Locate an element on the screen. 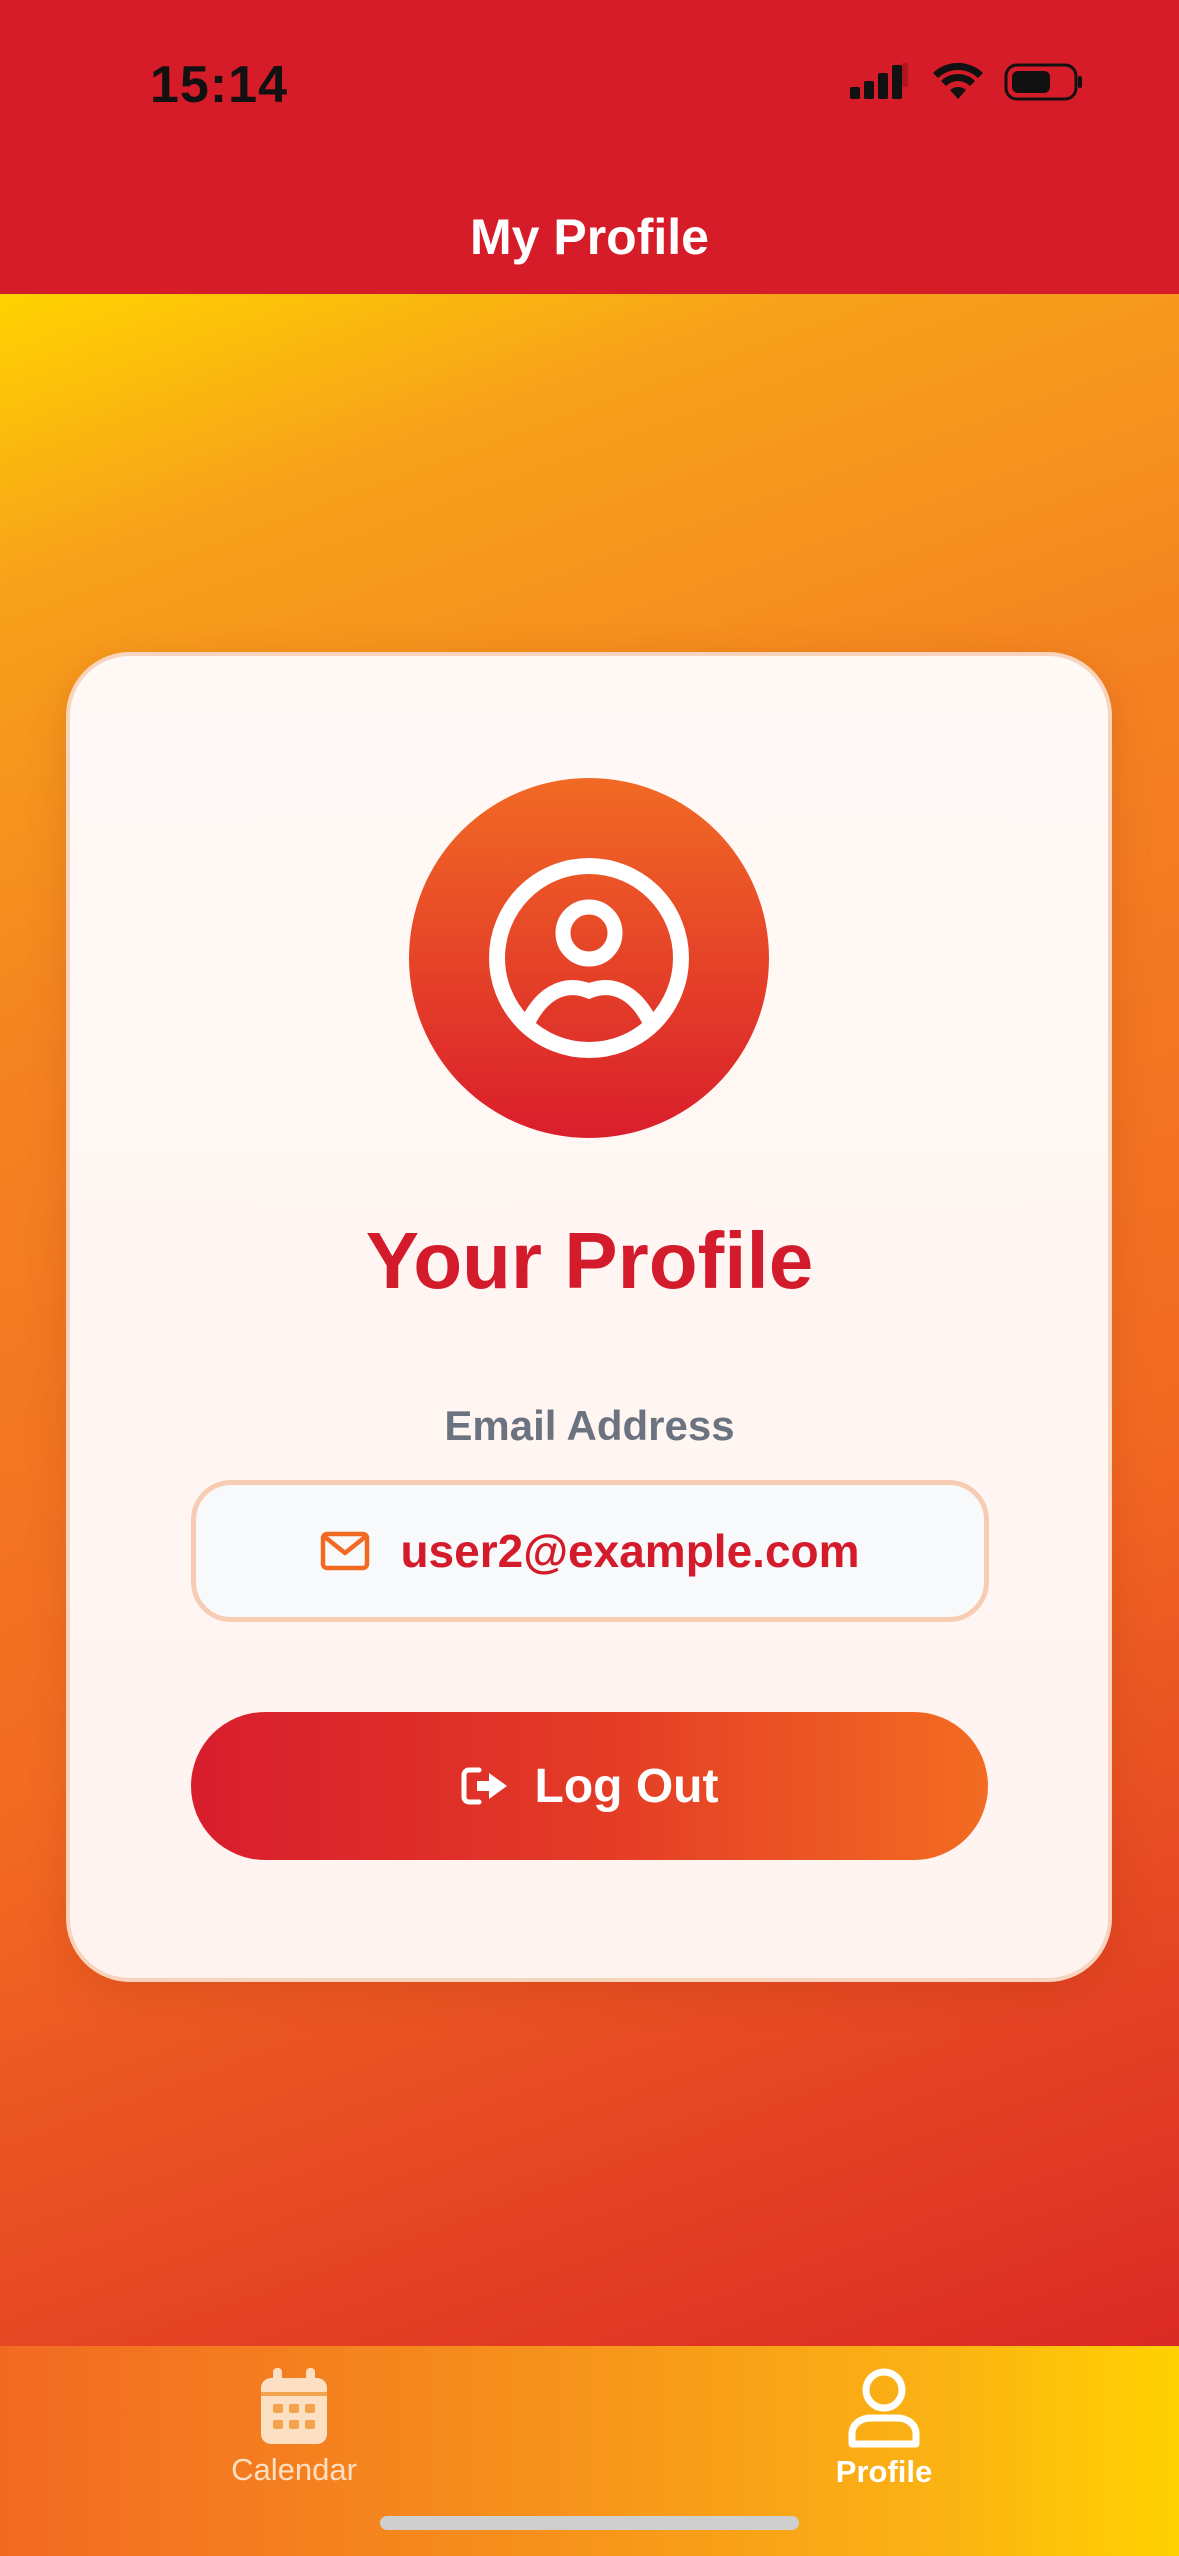 The width and height of the screenshot is (1179, 2556). calendar-icon is located at coordinates (294, 2406).